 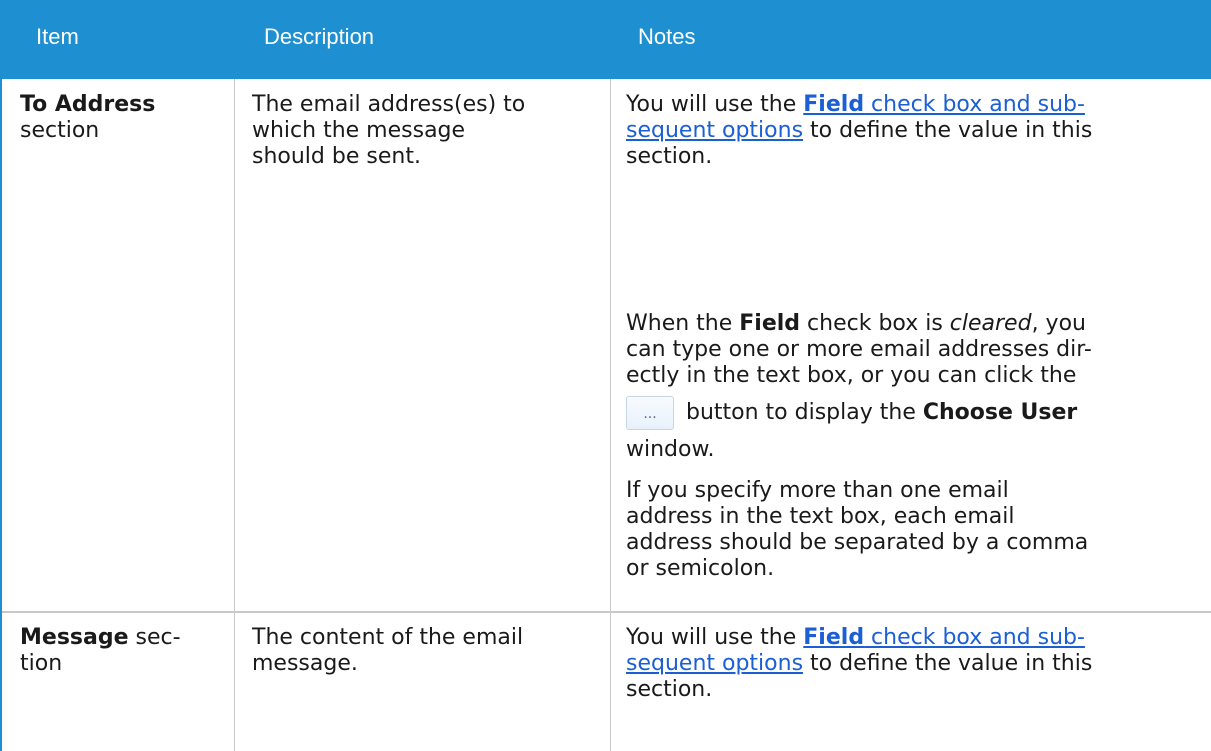 What do you see at coordinates (804, 412) in the screenshot?
I see `notes-text: button to display the` at bounding box center [804, 412].